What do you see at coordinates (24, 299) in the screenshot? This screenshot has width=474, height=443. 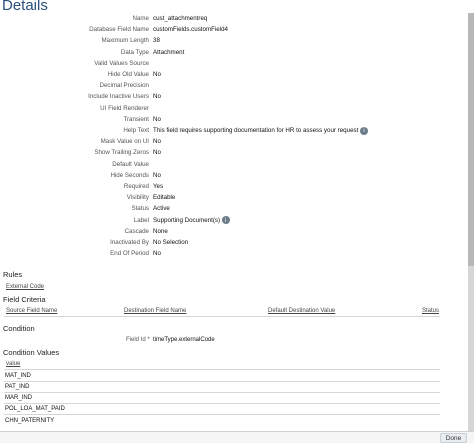 I see `field-criteria-title: Field Criteria` at bounding box center [24, 299].